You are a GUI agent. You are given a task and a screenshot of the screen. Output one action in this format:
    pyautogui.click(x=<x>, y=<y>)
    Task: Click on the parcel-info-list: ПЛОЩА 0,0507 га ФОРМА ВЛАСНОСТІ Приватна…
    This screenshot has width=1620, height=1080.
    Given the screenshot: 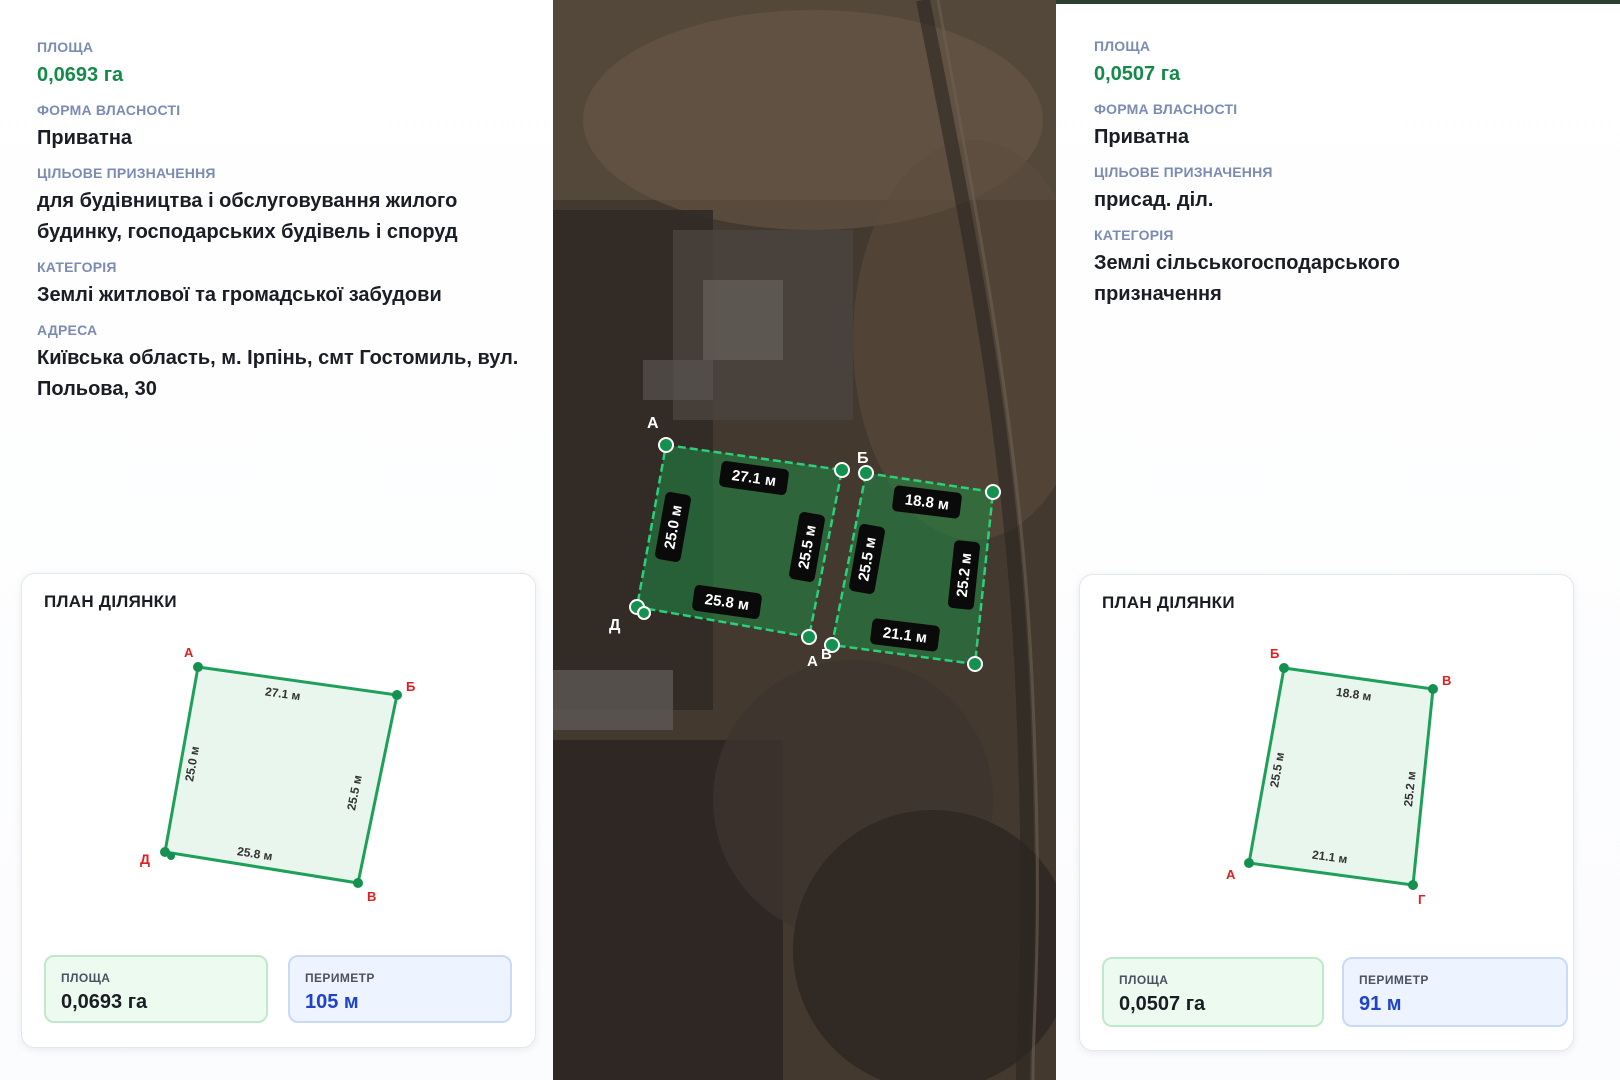 What is the action you would take?
    pyautogui.click(x=1347, y=178)
    